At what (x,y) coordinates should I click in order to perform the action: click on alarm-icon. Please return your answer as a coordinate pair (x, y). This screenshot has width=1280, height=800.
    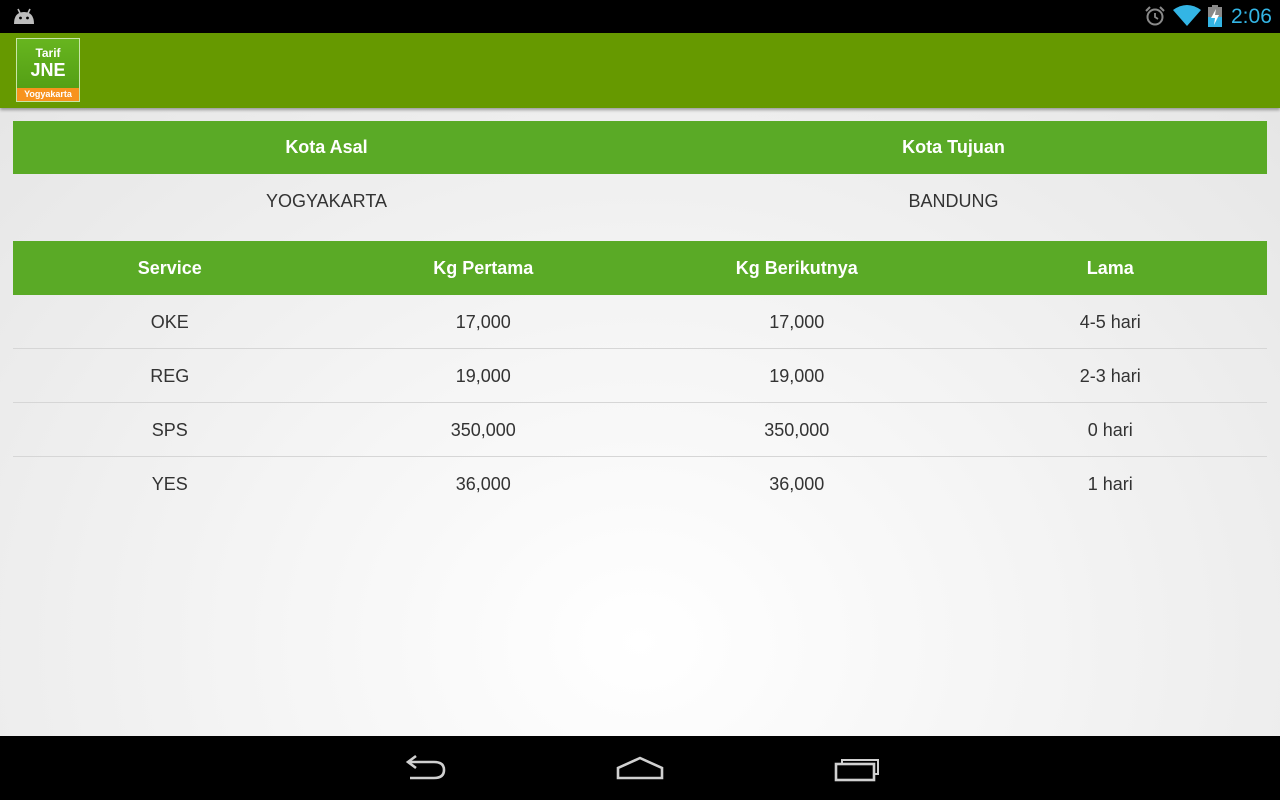
    Looking at the image, I should click on (1155, 16).